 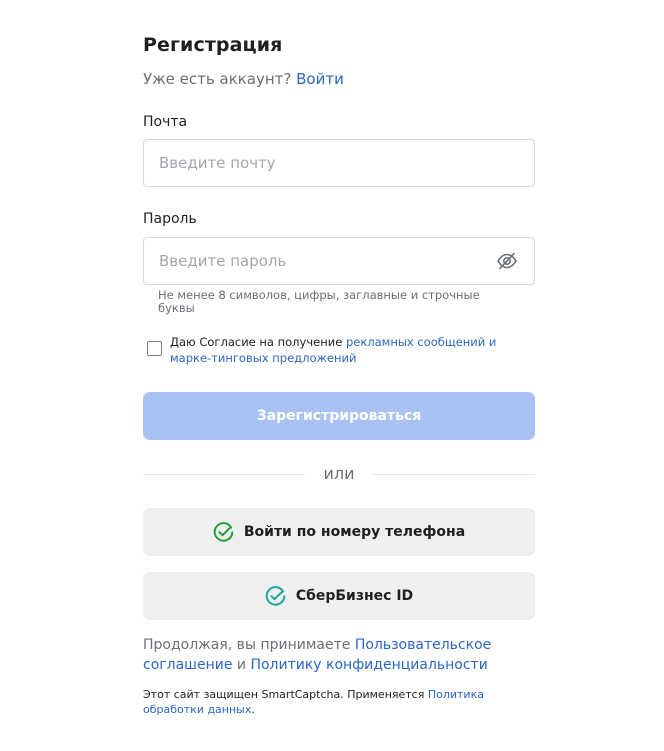 What do you see at coordinates (339, 474) in the screenshot?
I see `or-divider: или` at bounding box center [339, 474].